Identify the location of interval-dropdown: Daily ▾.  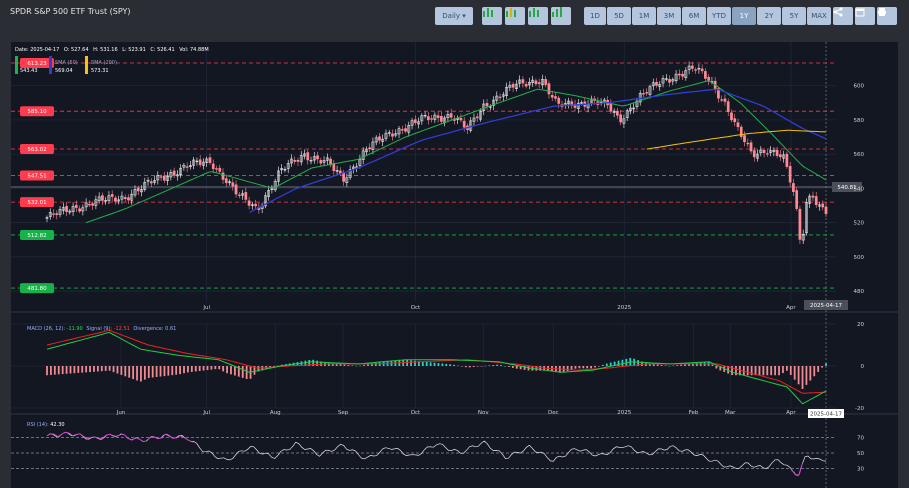
(454, 16).